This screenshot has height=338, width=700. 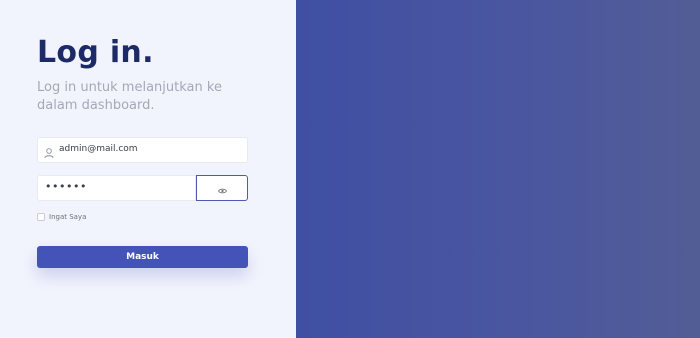 What do you see at coordinates (142, 150) in the screenshot?
I see `email-field: admin@mail.com` at bounding box center [142, 150].